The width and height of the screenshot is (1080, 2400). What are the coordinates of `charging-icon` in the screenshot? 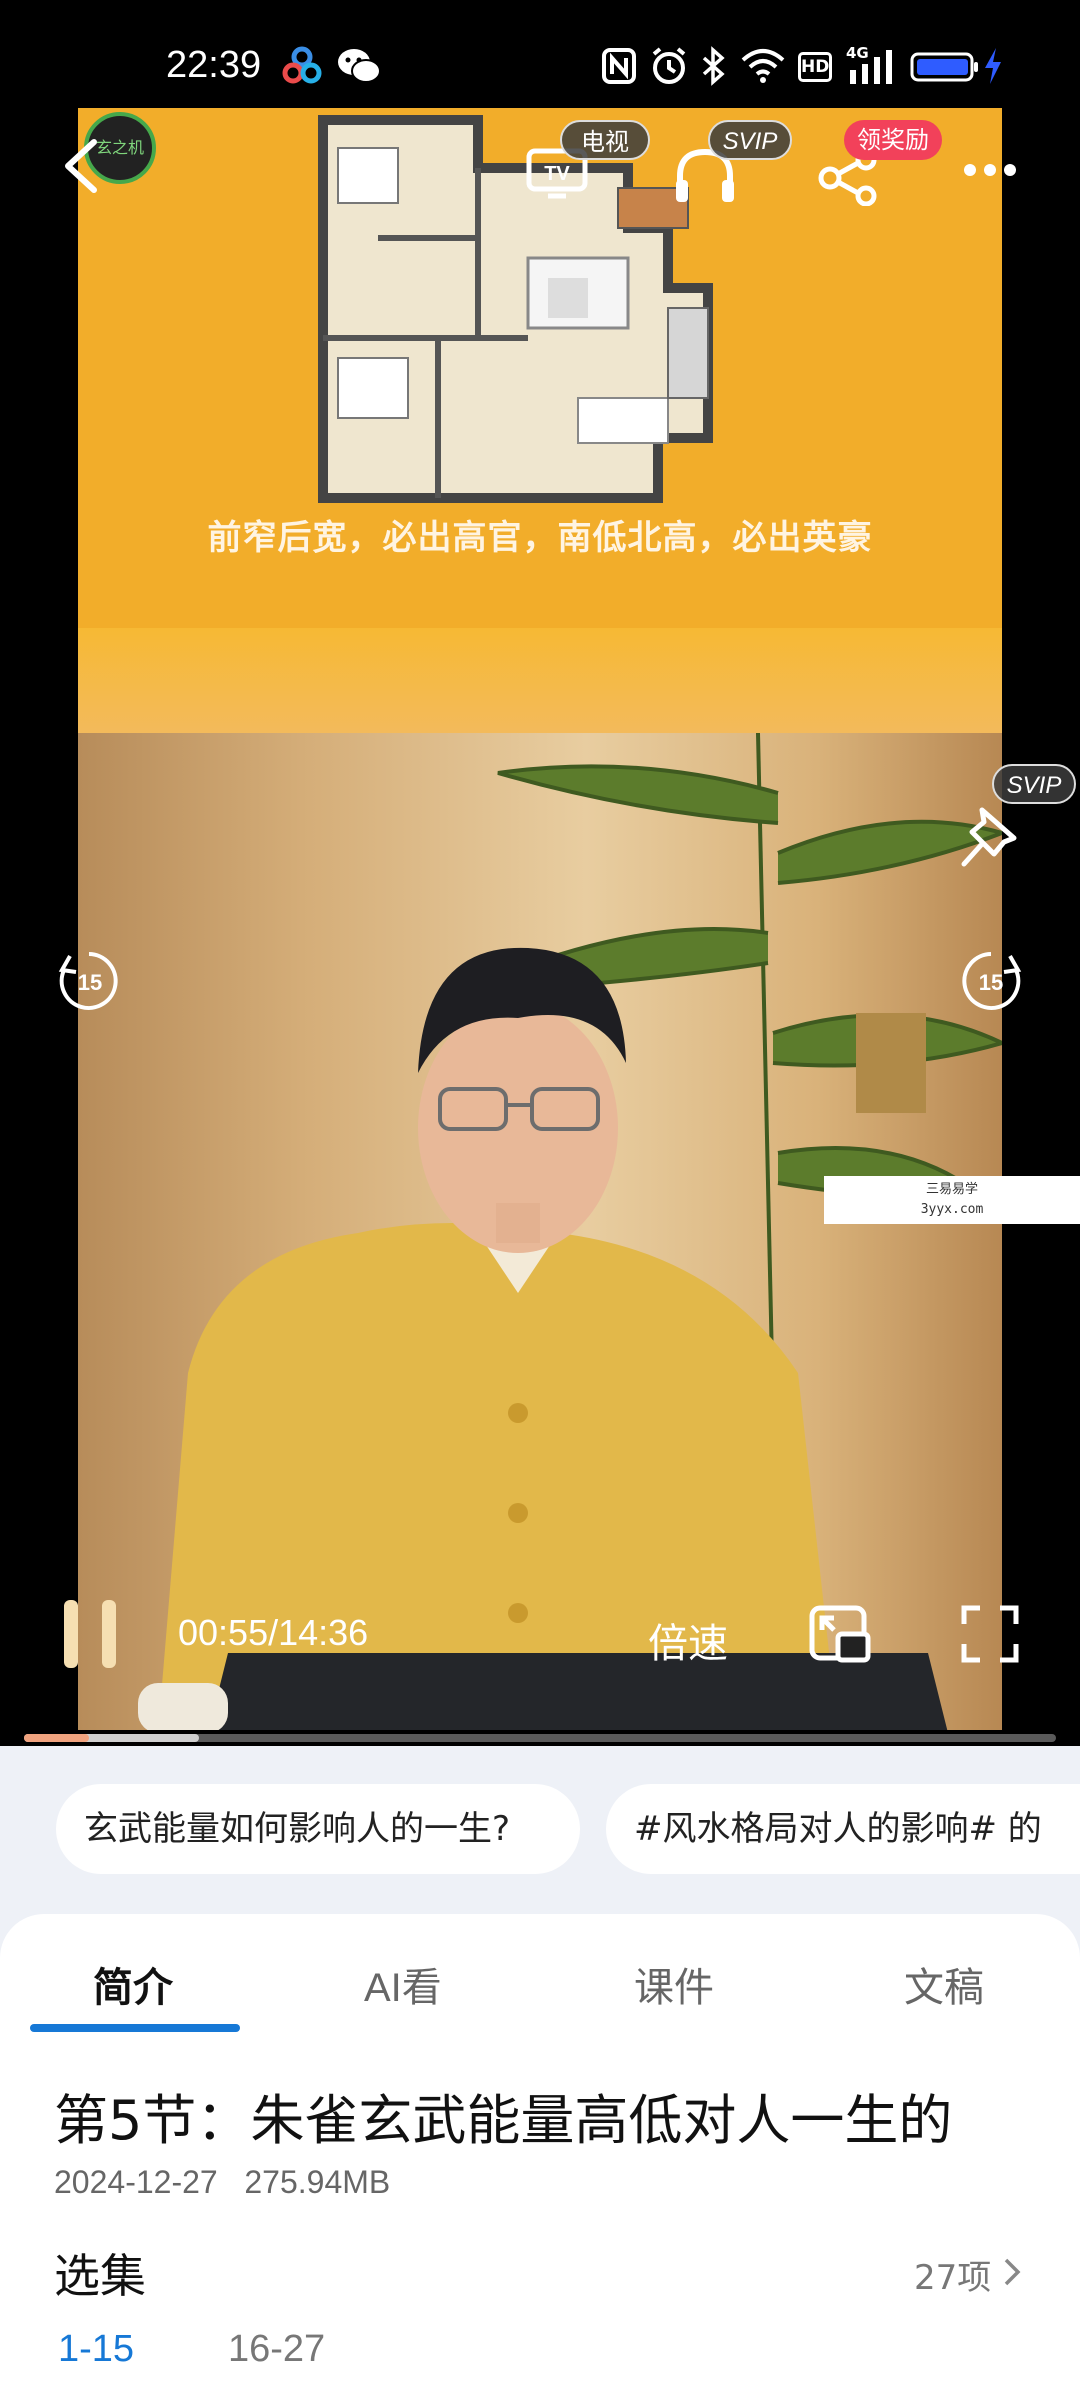 It's located at (993, 66).